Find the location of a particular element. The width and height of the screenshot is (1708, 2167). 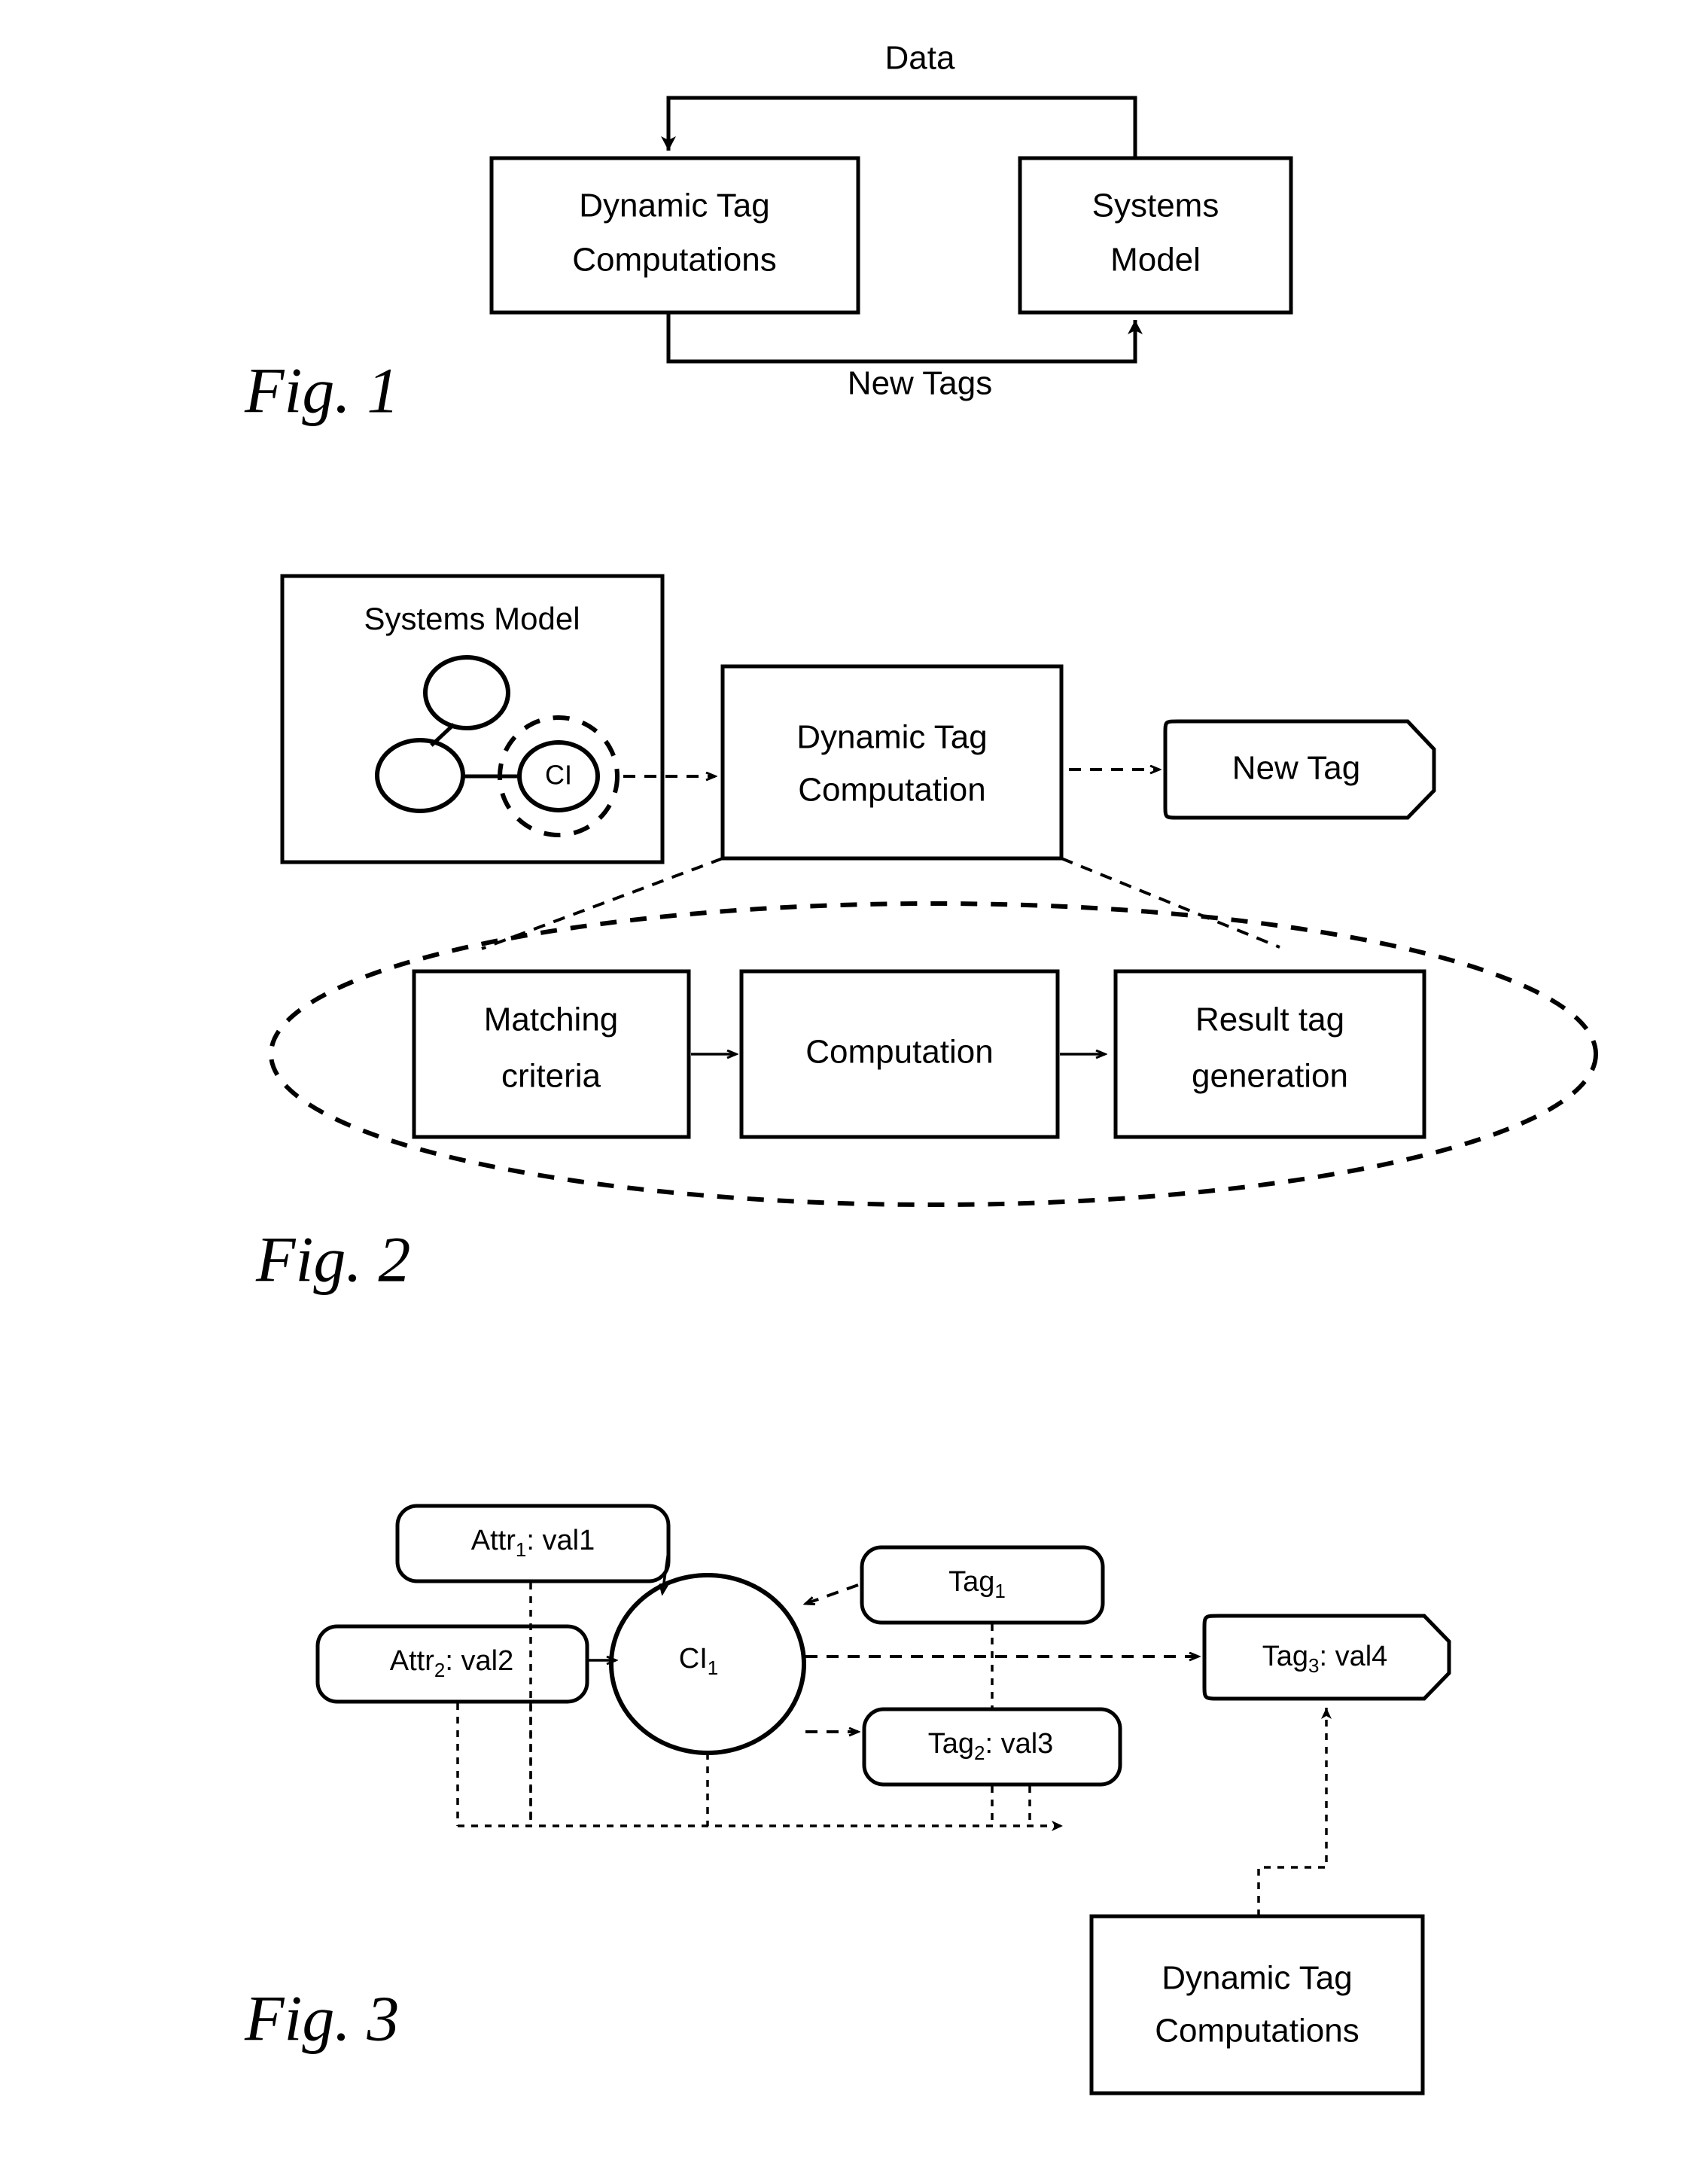

figure-2-result-tag-generation-box is located at coordinates (1269, 1054).